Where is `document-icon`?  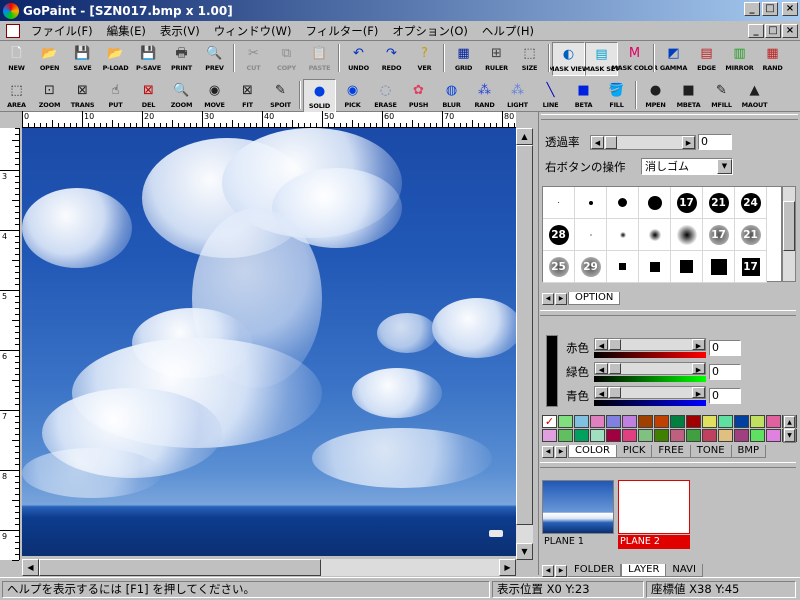 document-icon is located at coordinates (13, 30).